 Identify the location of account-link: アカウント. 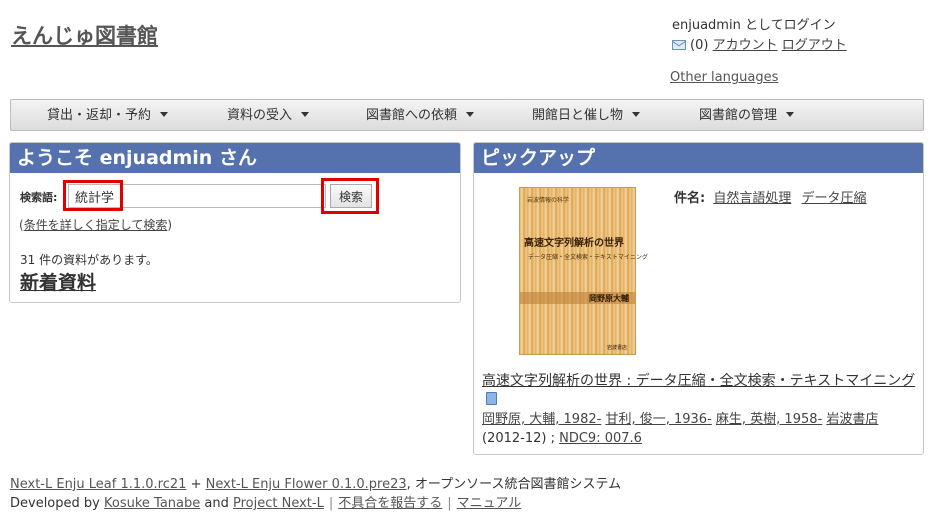
(745, 45).